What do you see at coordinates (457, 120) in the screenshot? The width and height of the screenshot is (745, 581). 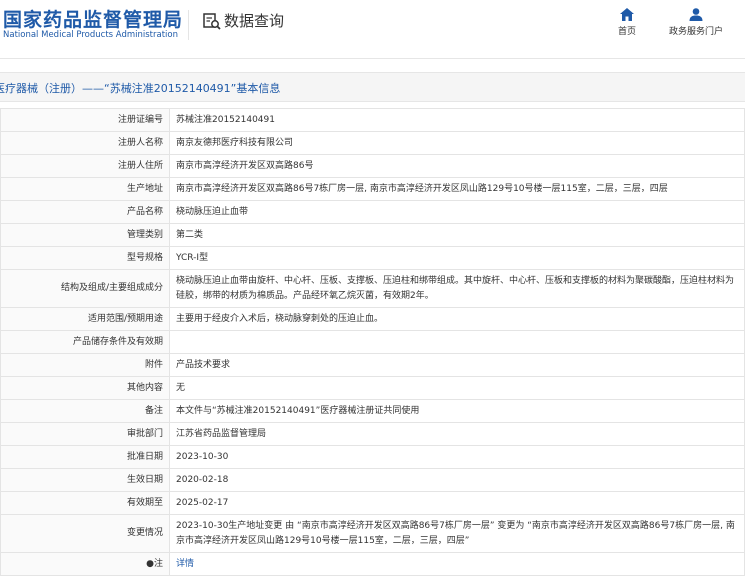 I see `row-value: 苏械注准20152140491` at bounding box center [457, 120].